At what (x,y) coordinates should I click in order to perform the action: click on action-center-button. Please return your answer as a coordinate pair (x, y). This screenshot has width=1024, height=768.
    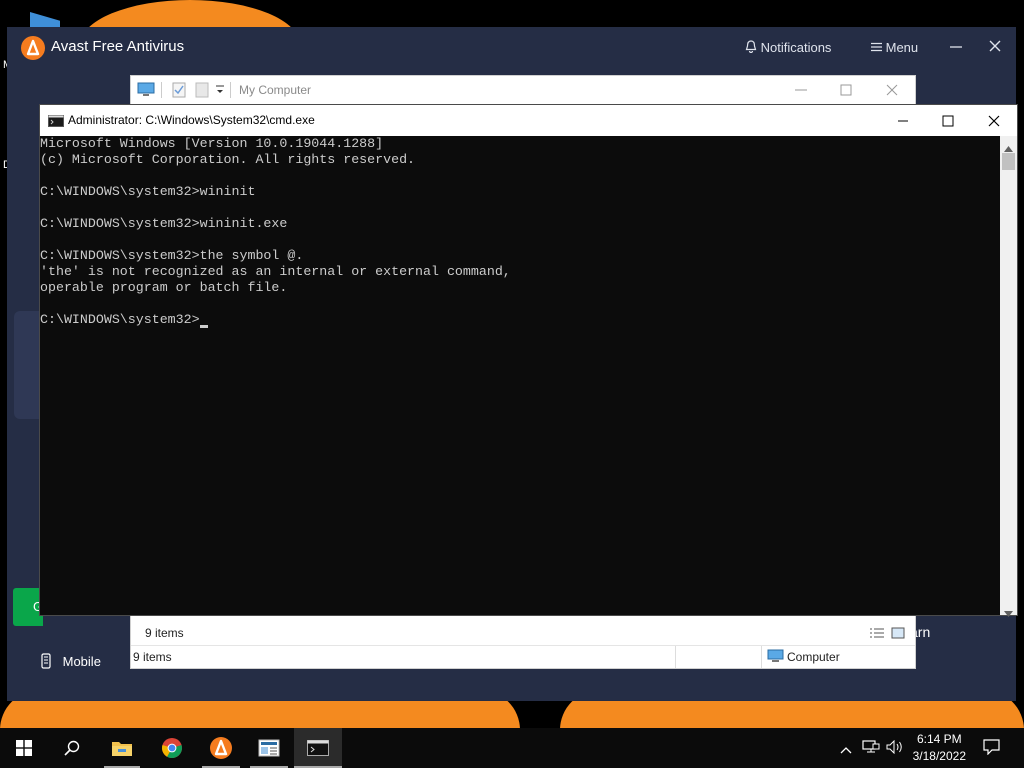
    Looking at the image, I should click on (991, 749).